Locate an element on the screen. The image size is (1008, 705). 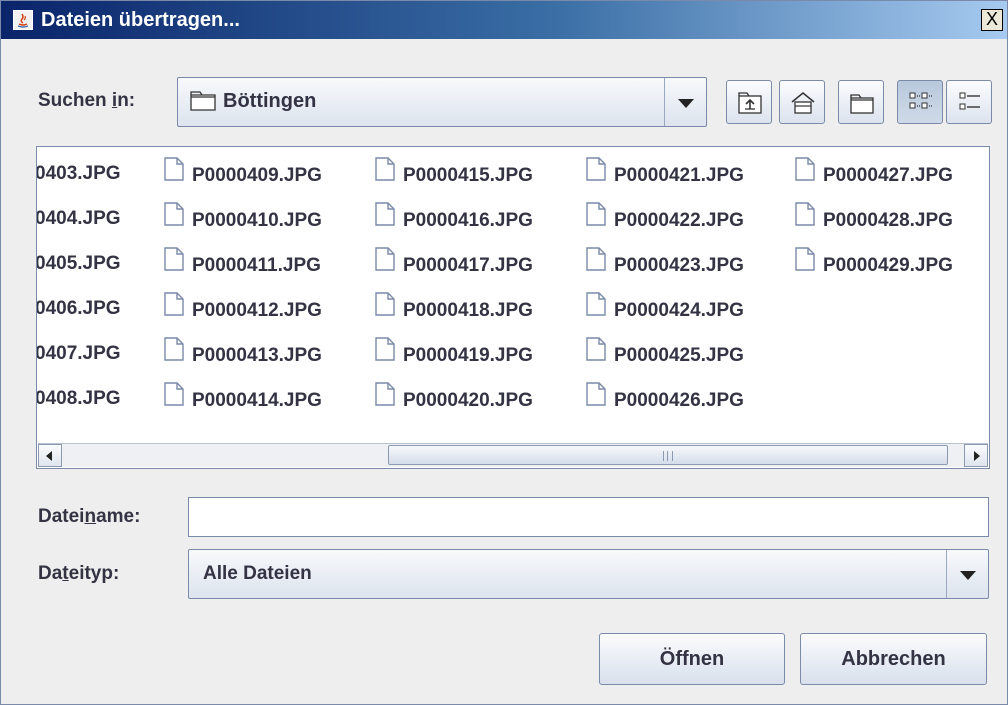
file-item: P0000421.JPG is located at coordinates (665, 174).